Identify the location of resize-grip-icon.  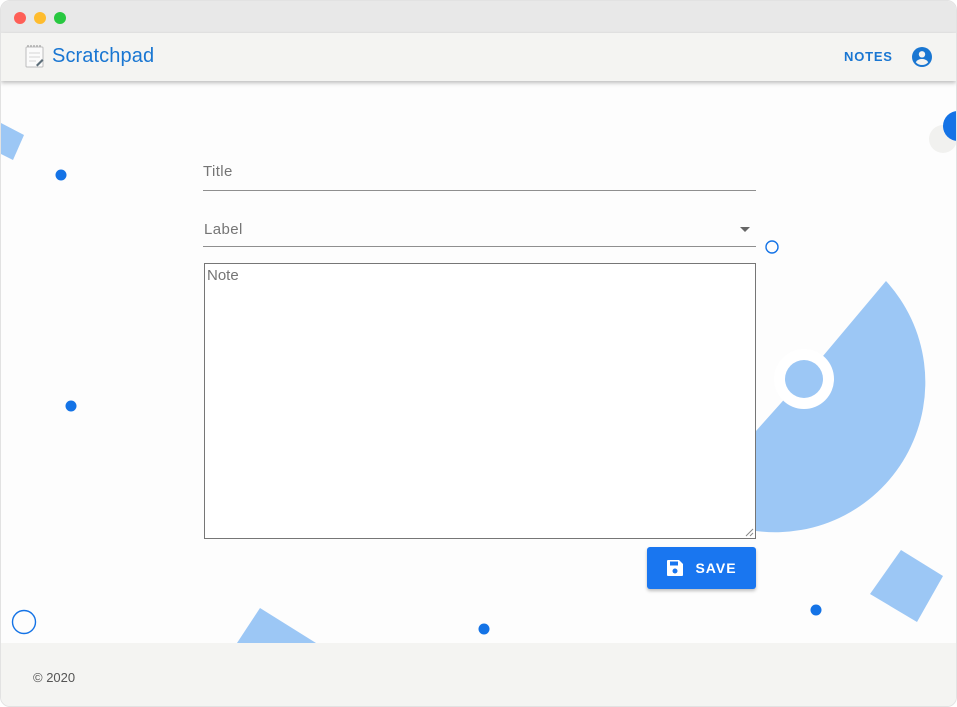
(749, 532).